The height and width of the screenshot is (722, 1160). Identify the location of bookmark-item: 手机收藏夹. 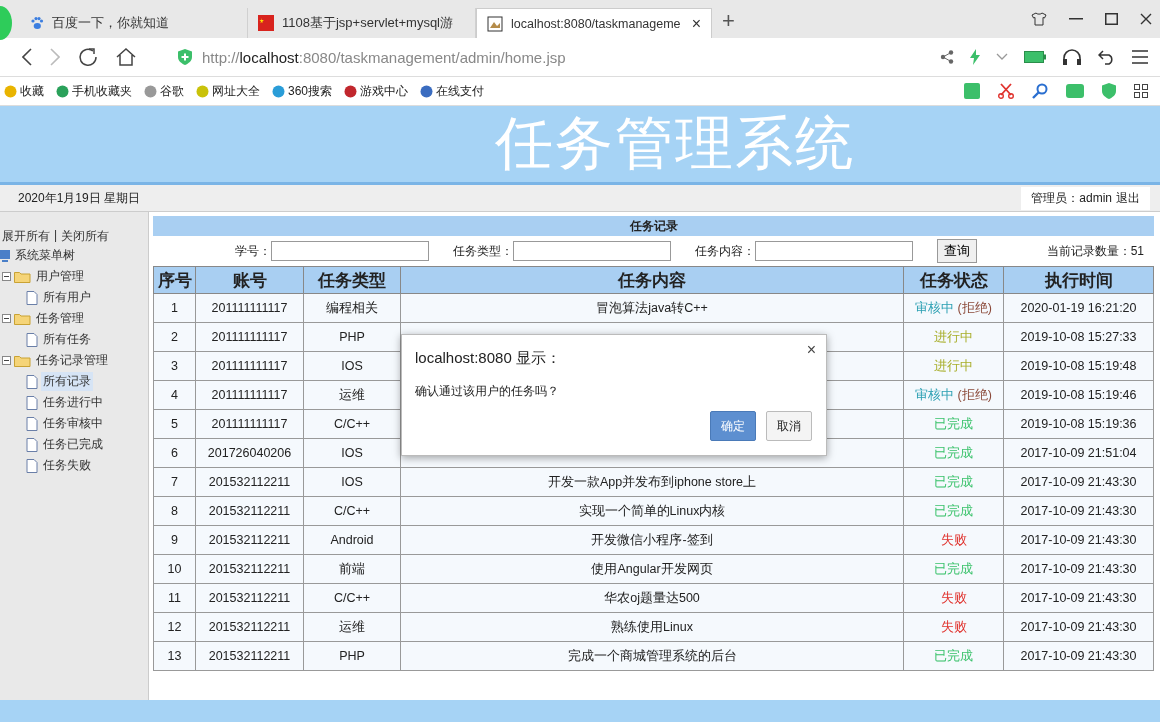
(94, 91).